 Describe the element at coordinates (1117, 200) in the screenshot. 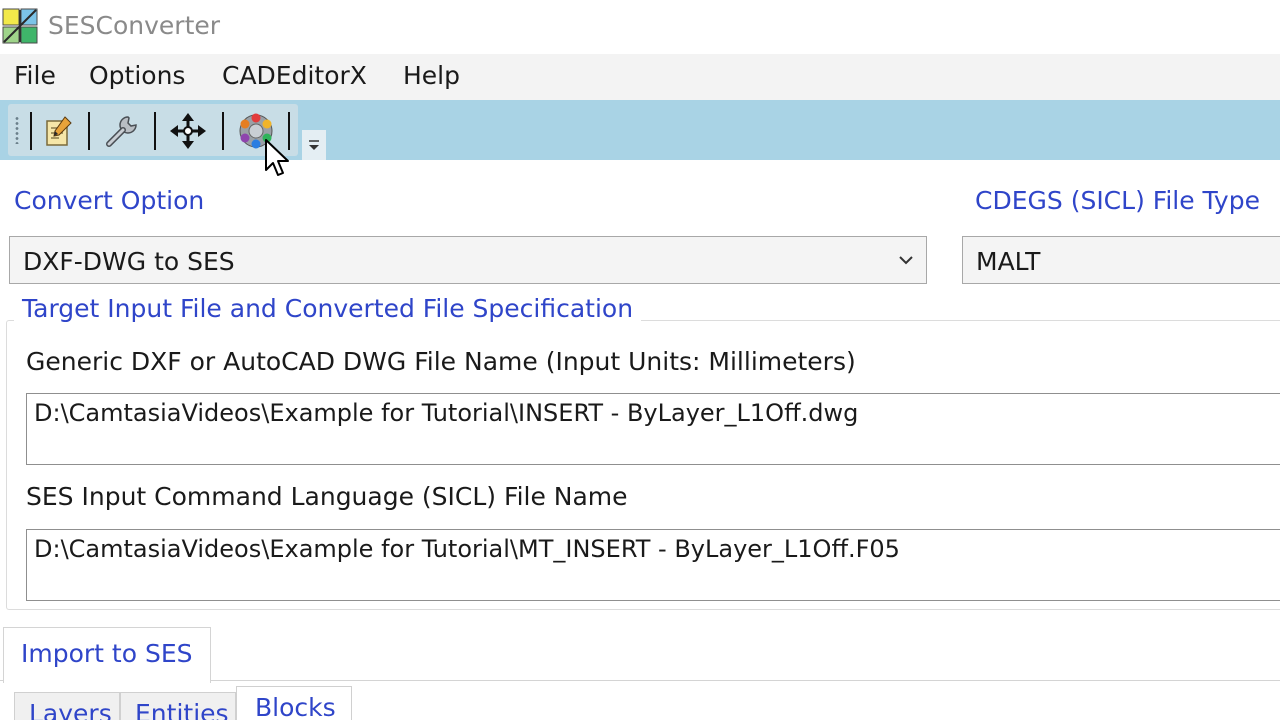

I see `file-type-label: CDEGS (SICL) File Type` at that location.